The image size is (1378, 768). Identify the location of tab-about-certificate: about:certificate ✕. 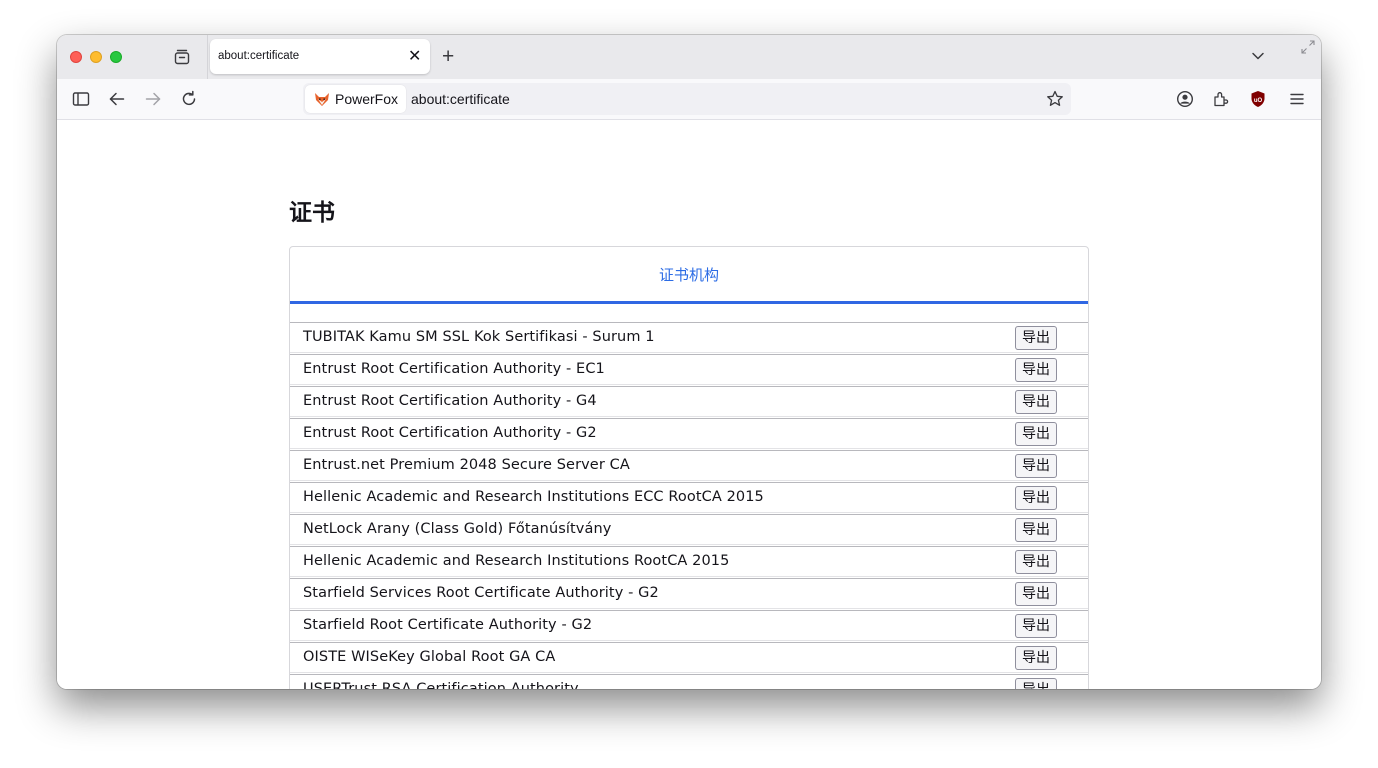
(320, 56).